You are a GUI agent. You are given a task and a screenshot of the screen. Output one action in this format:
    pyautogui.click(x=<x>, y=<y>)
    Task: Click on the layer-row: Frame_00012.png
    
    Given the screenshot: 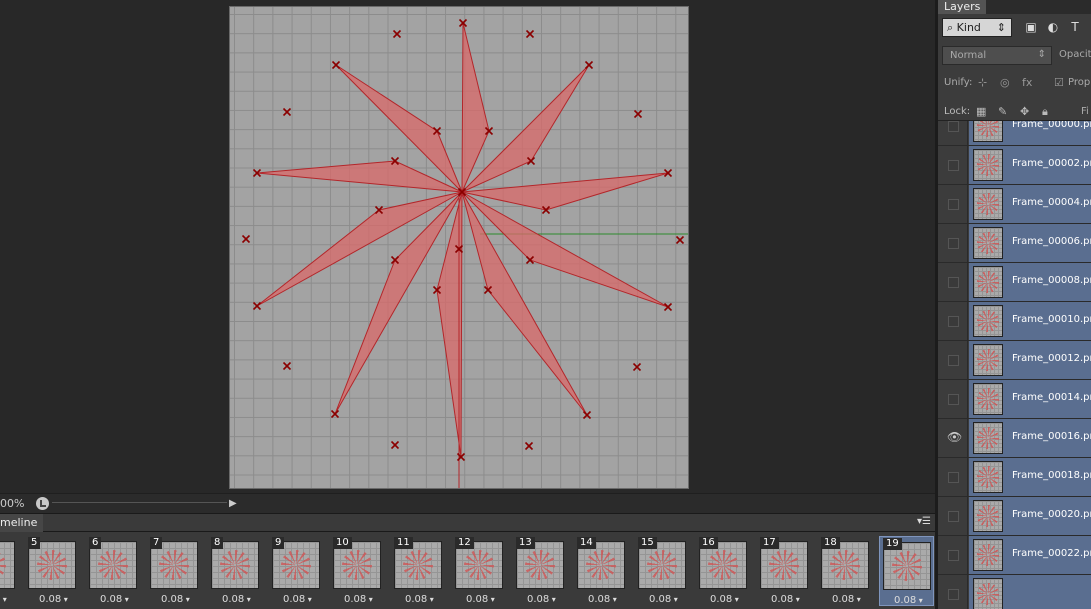 What is the action you would take?
    pyautogui.click(x=1014, y=360)
    